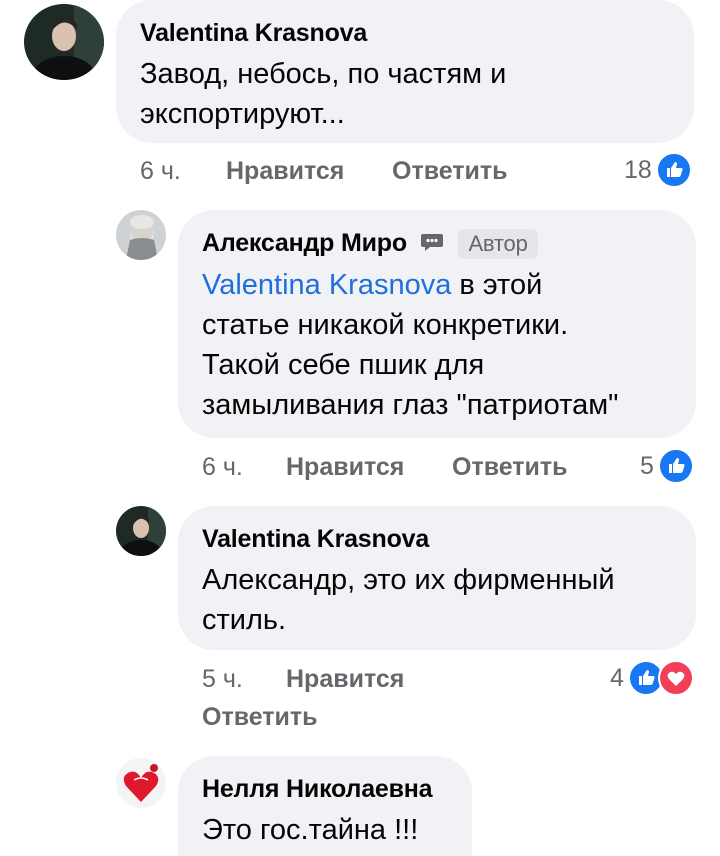 Image resolution: width=720 pixels, height=856 pixels. Describe the element at coordinates (652, 678) in the screenshot. I see `reaction-summary: 4` at that location.